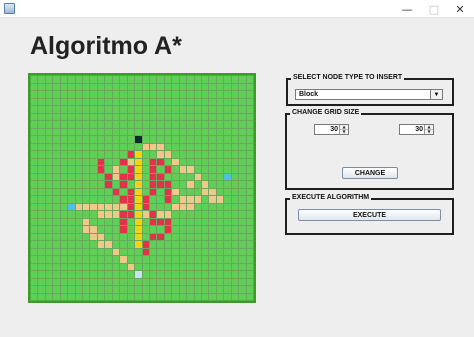 The width and height of the screenshot is (474, 337). What do you see at coordinates (138, 274) in the screenshot?
I see `grid-cell-goal` at bounding box center [138, 274].